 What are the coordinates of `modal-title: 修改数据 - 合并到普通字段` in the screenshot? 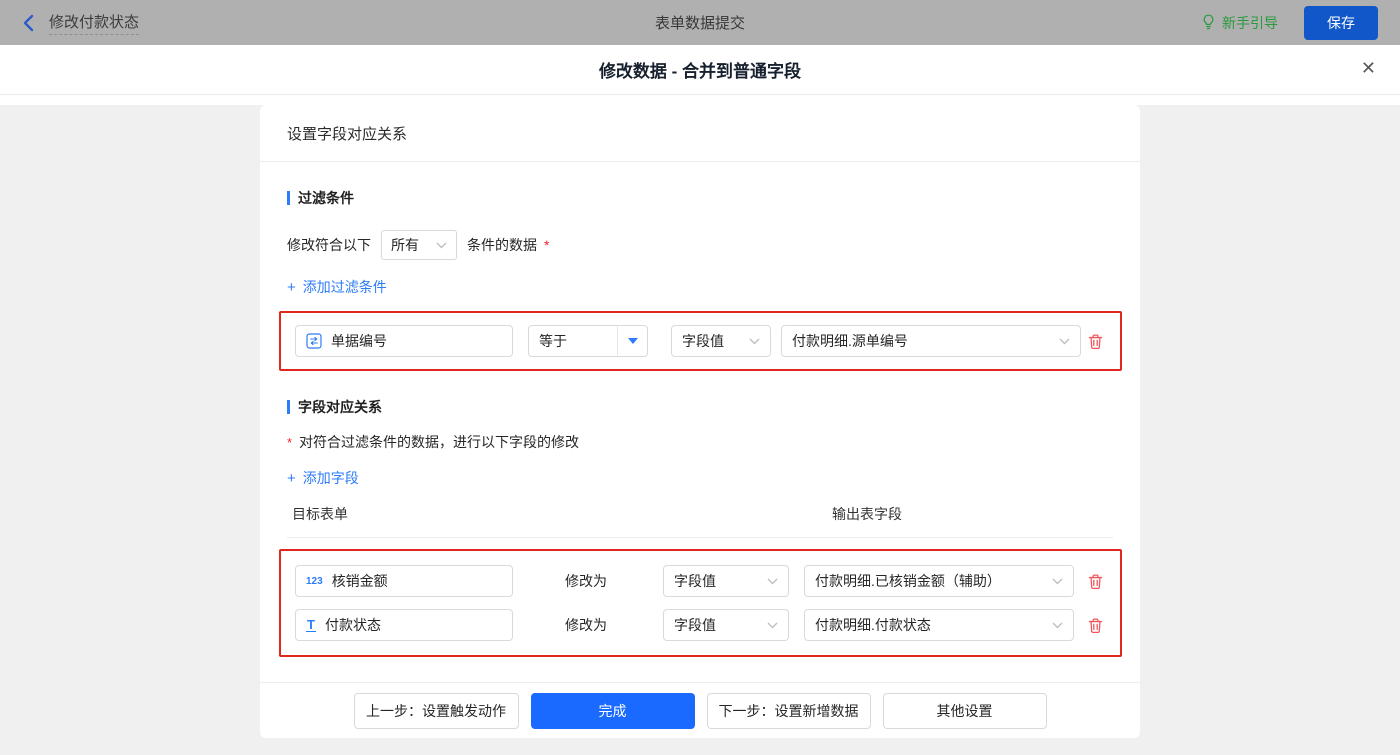 It's located at (700, 71).